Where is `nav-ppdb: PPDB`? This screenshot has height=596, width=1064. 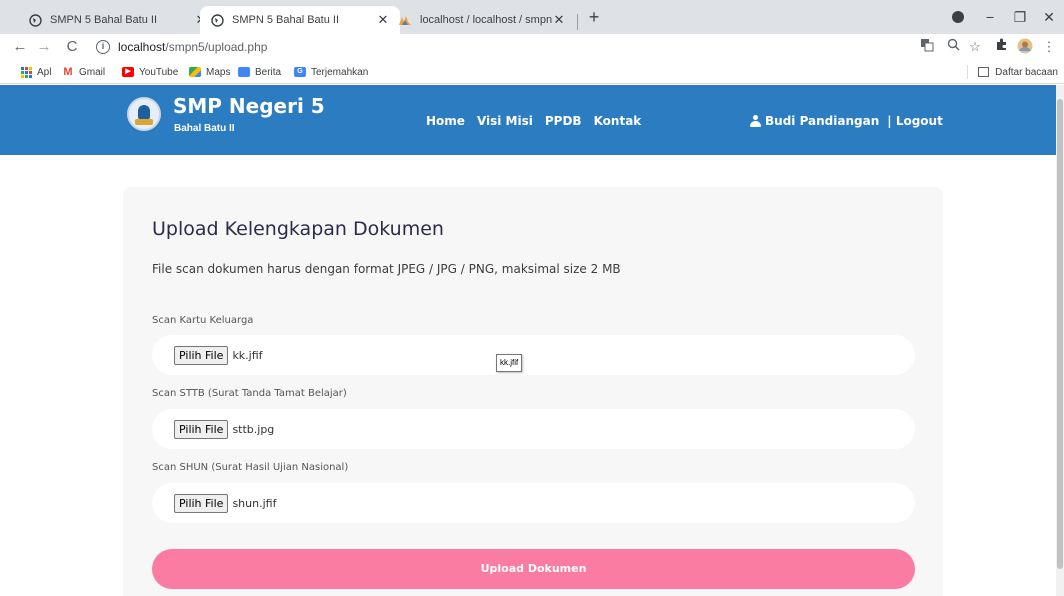 nav-ppdb: PPDB is located at coordinates (563, 121).